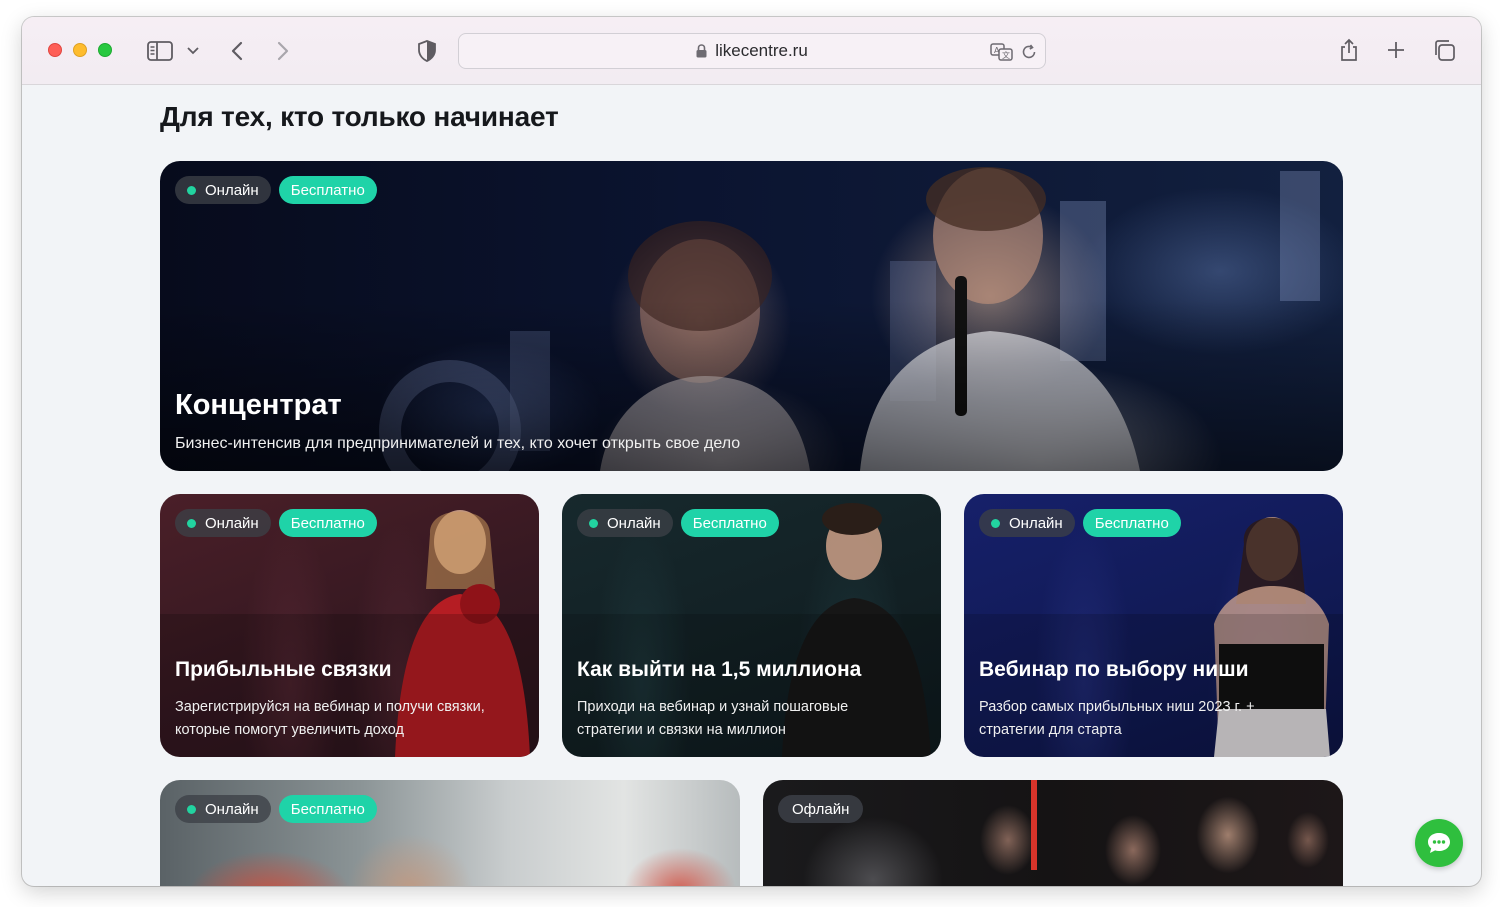  I want to click on svg-text: A, so click(997, 50).